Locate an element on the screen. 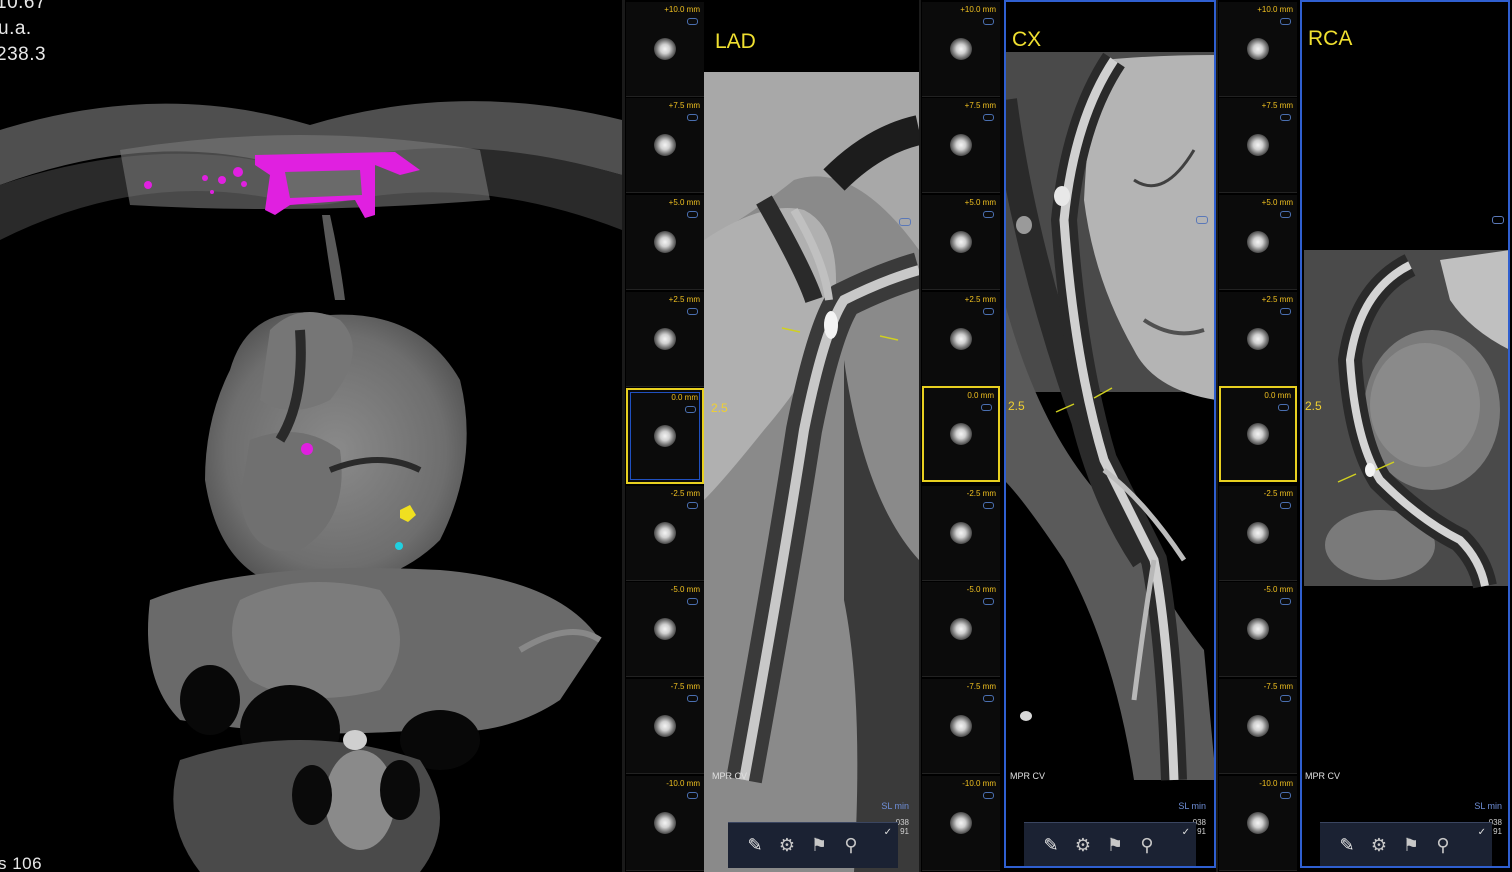 Image resolution: width=1512 pixels, height=872 pixels. view-toolbar-rca: ✎ ⚙ ⚑ ⚲ ✓ is located at coordinates (1406, 845).